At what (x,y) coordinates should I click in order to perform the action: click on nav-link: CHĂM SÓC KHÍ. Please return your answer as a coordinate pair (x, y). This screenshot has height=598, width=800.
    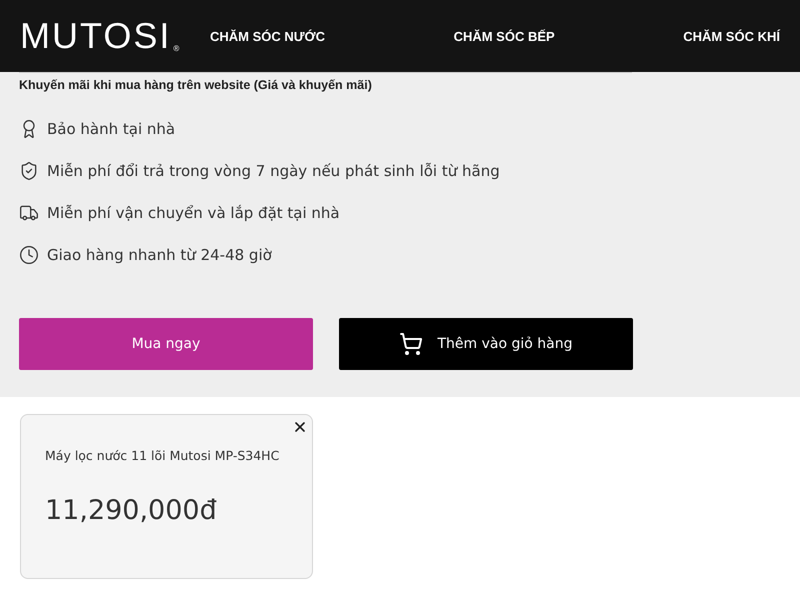
    Looking at the image, I should click on (731, 36).